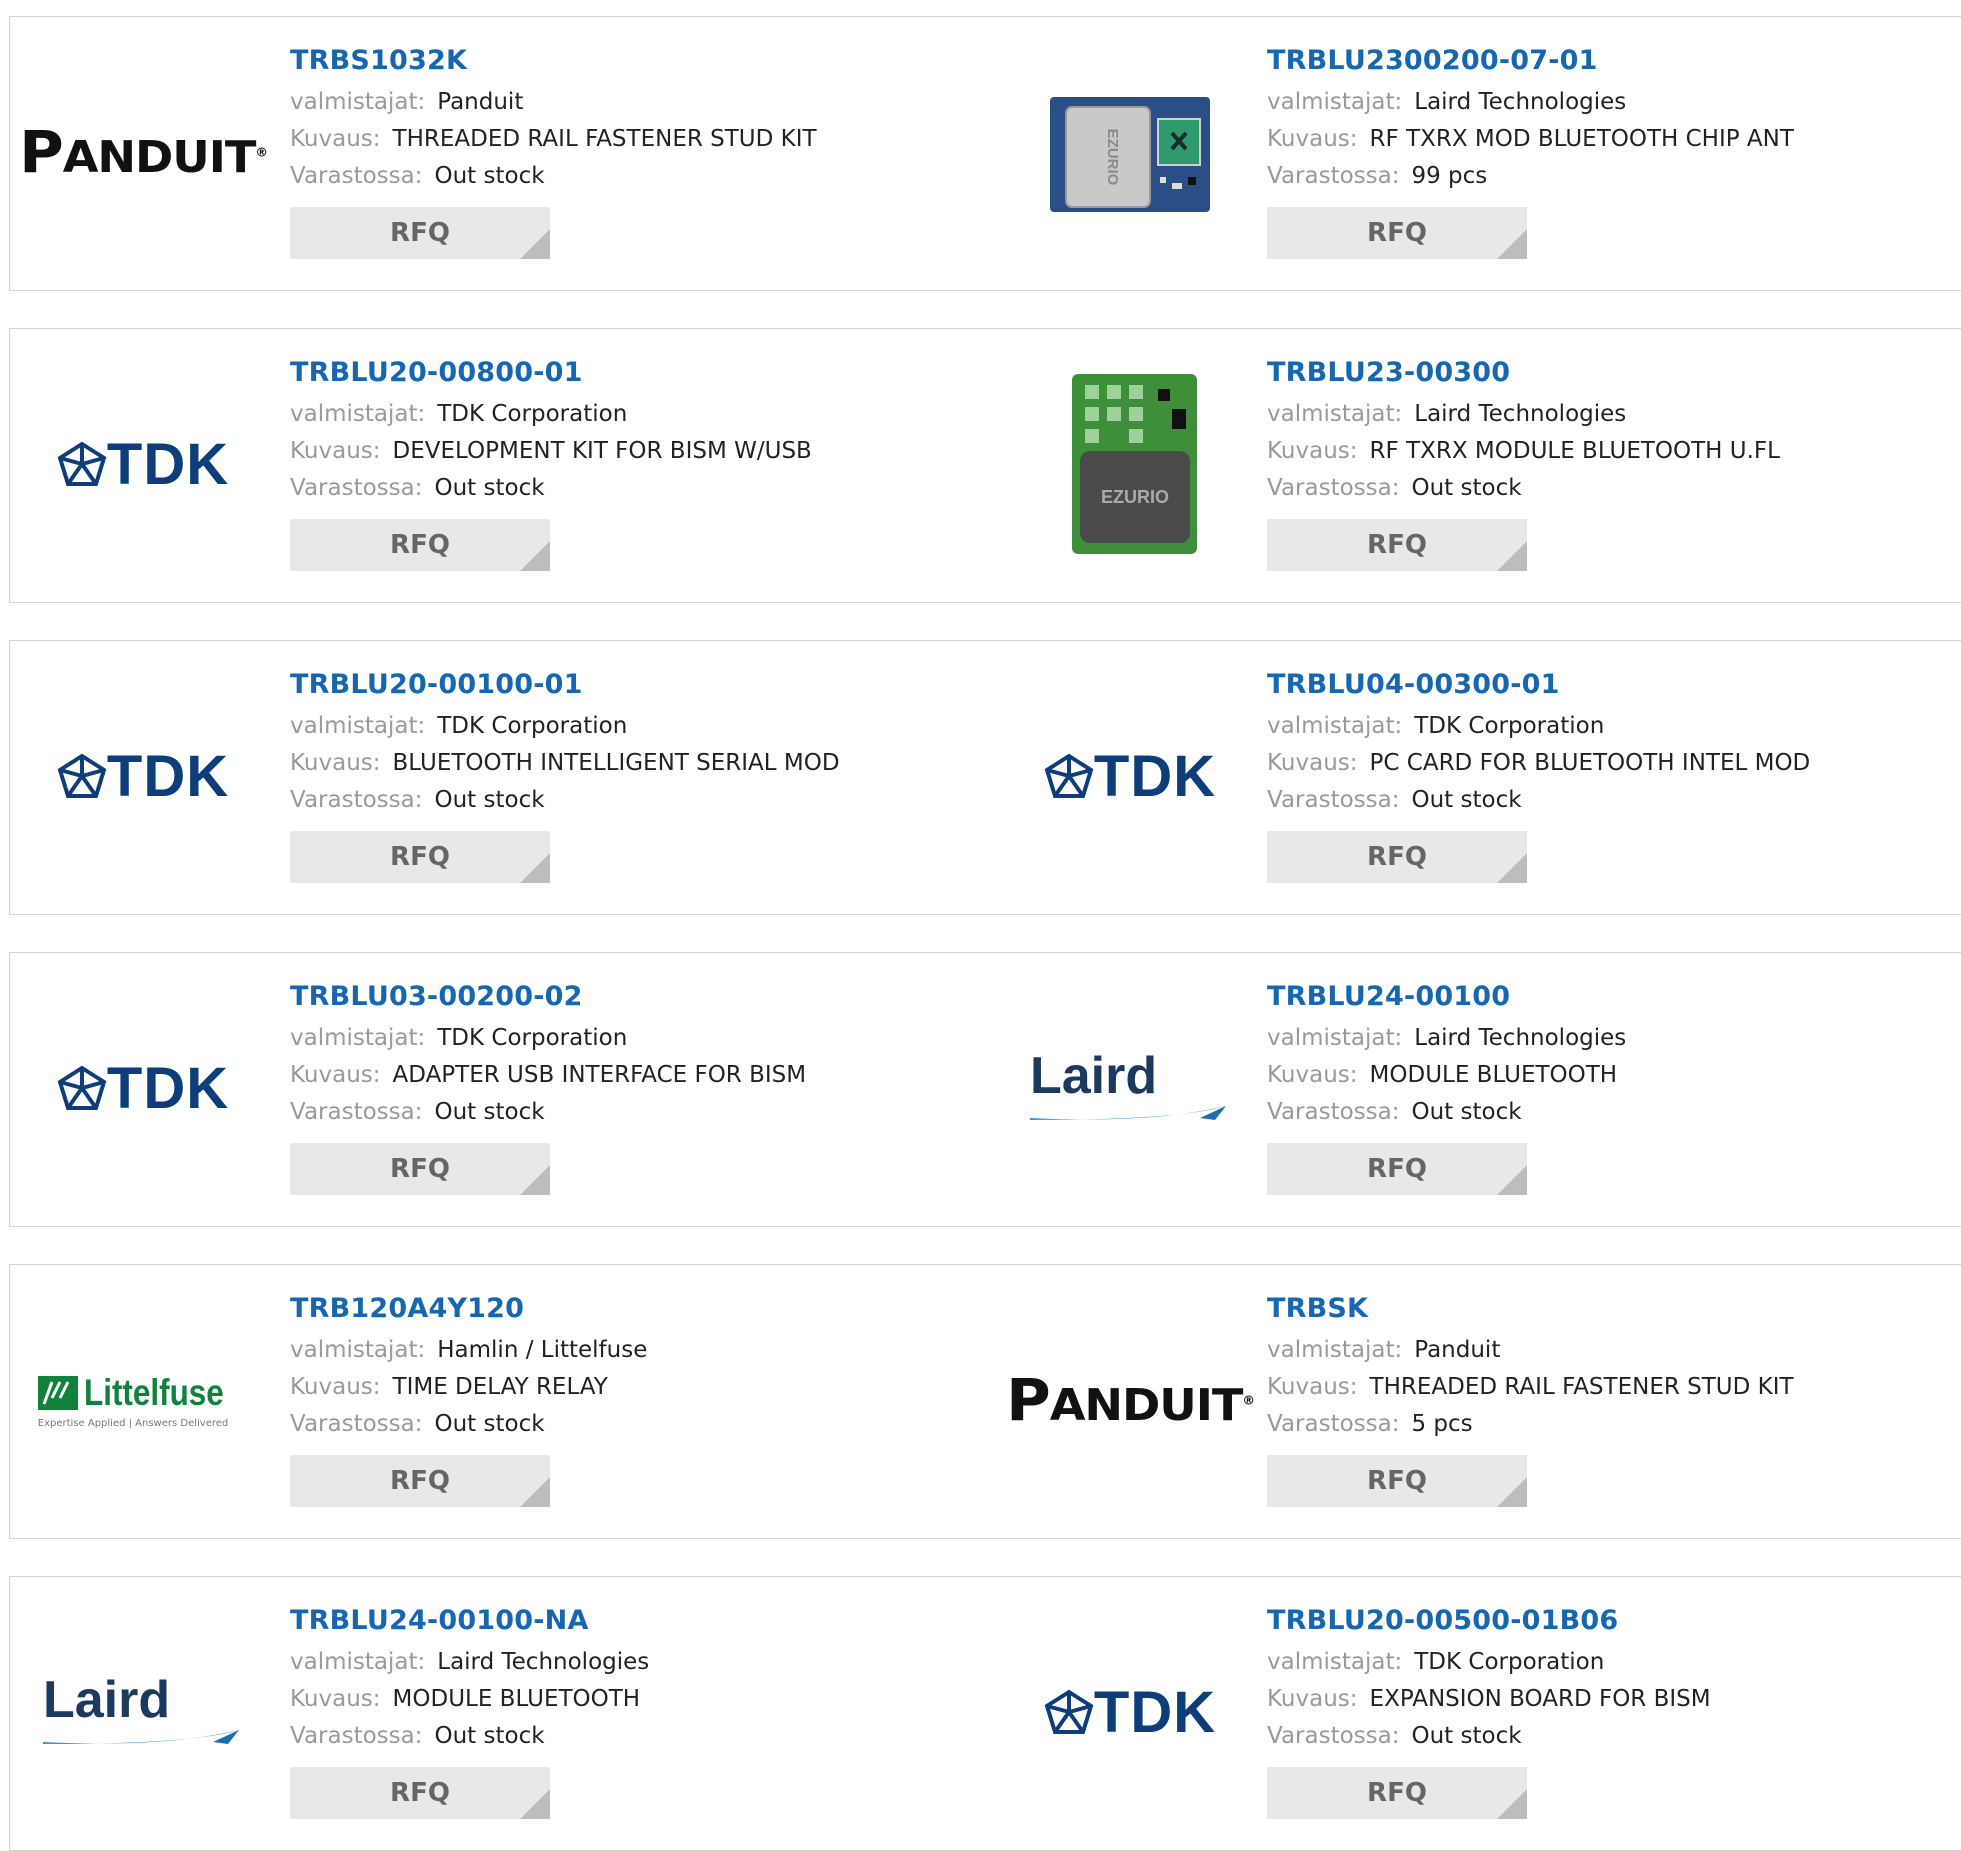  What do you see at coordinates (1094, 1076) in the screenshot?
I see `laird-logo-text: Laird` at bounding box center [1094, 1076].